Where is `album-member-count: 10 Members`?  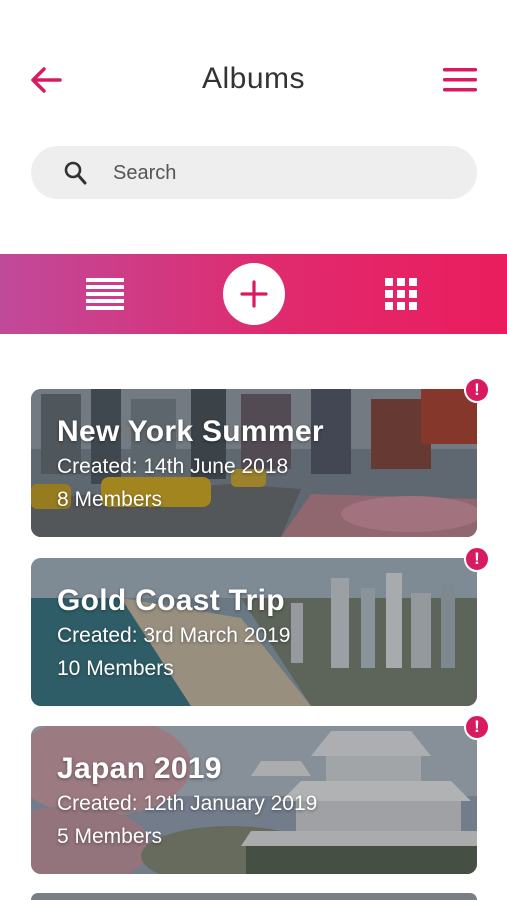 album-member-count: 10 Members is located at coordinates (115, 668).